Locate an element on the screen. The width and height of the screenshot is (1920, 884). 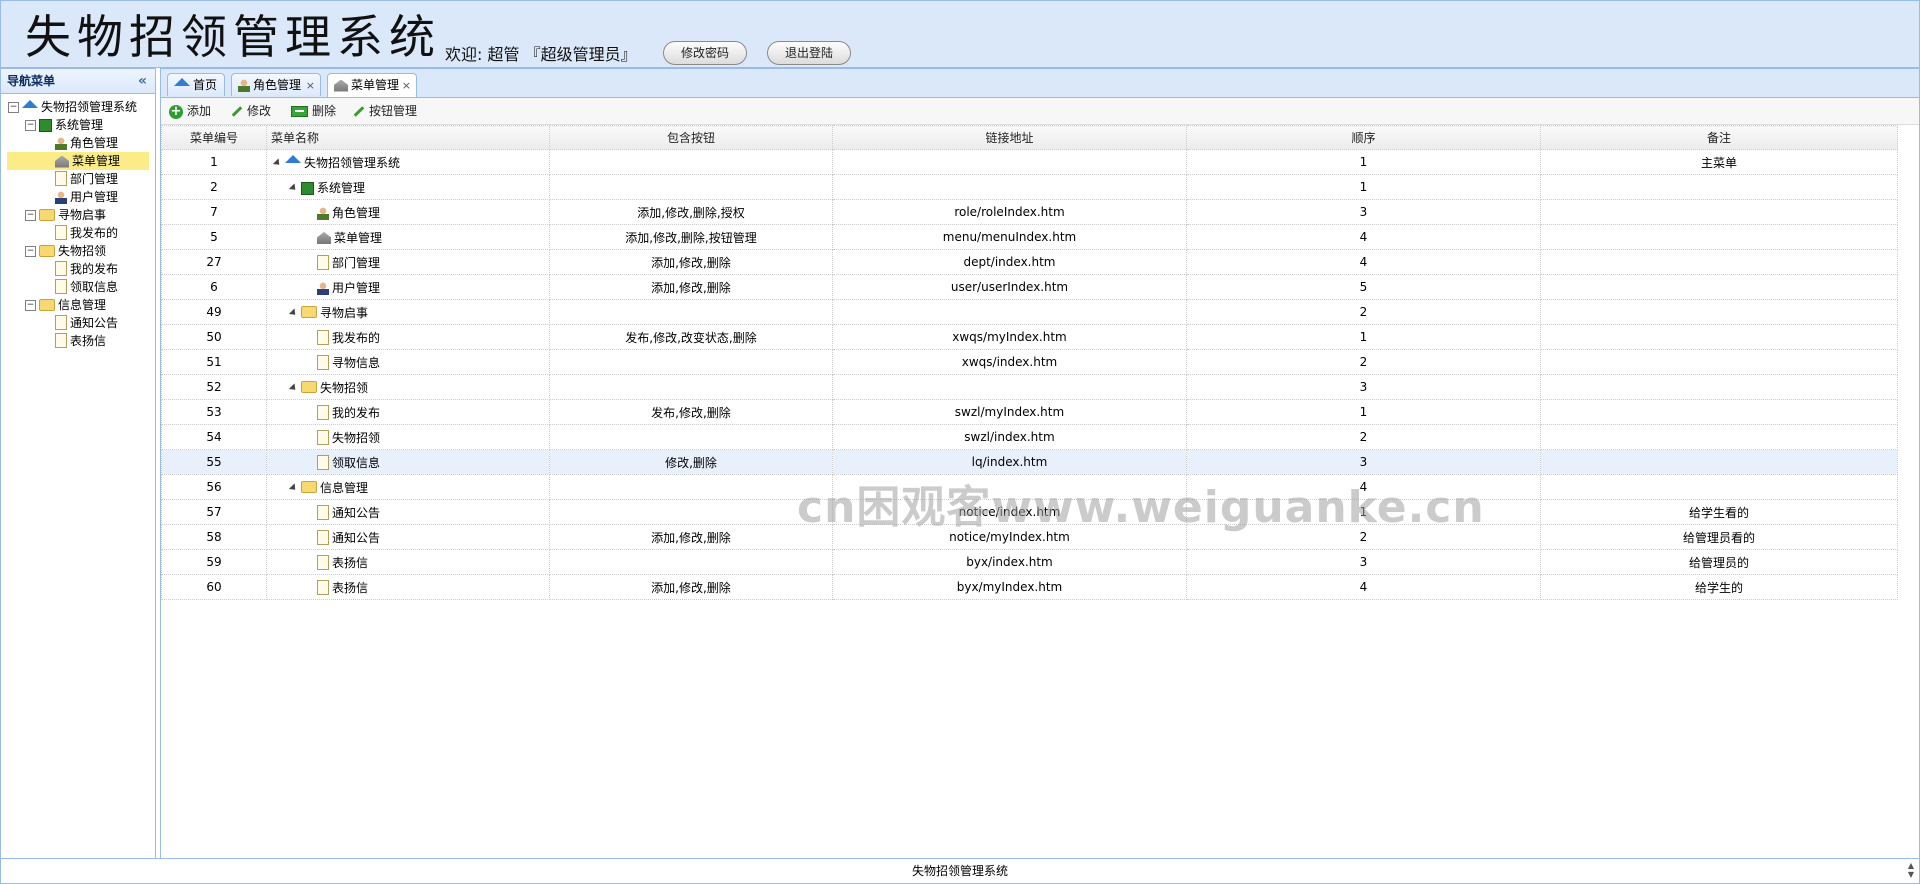
column-header: 顺序 is located at coordinates (1363, 137).